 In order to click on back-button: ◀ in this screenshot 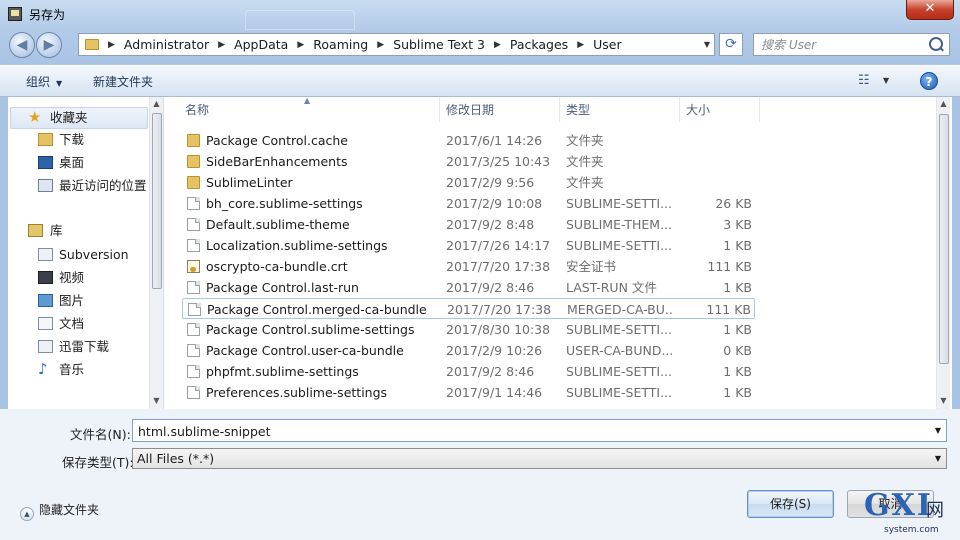, I will do `click(22, 45)`.